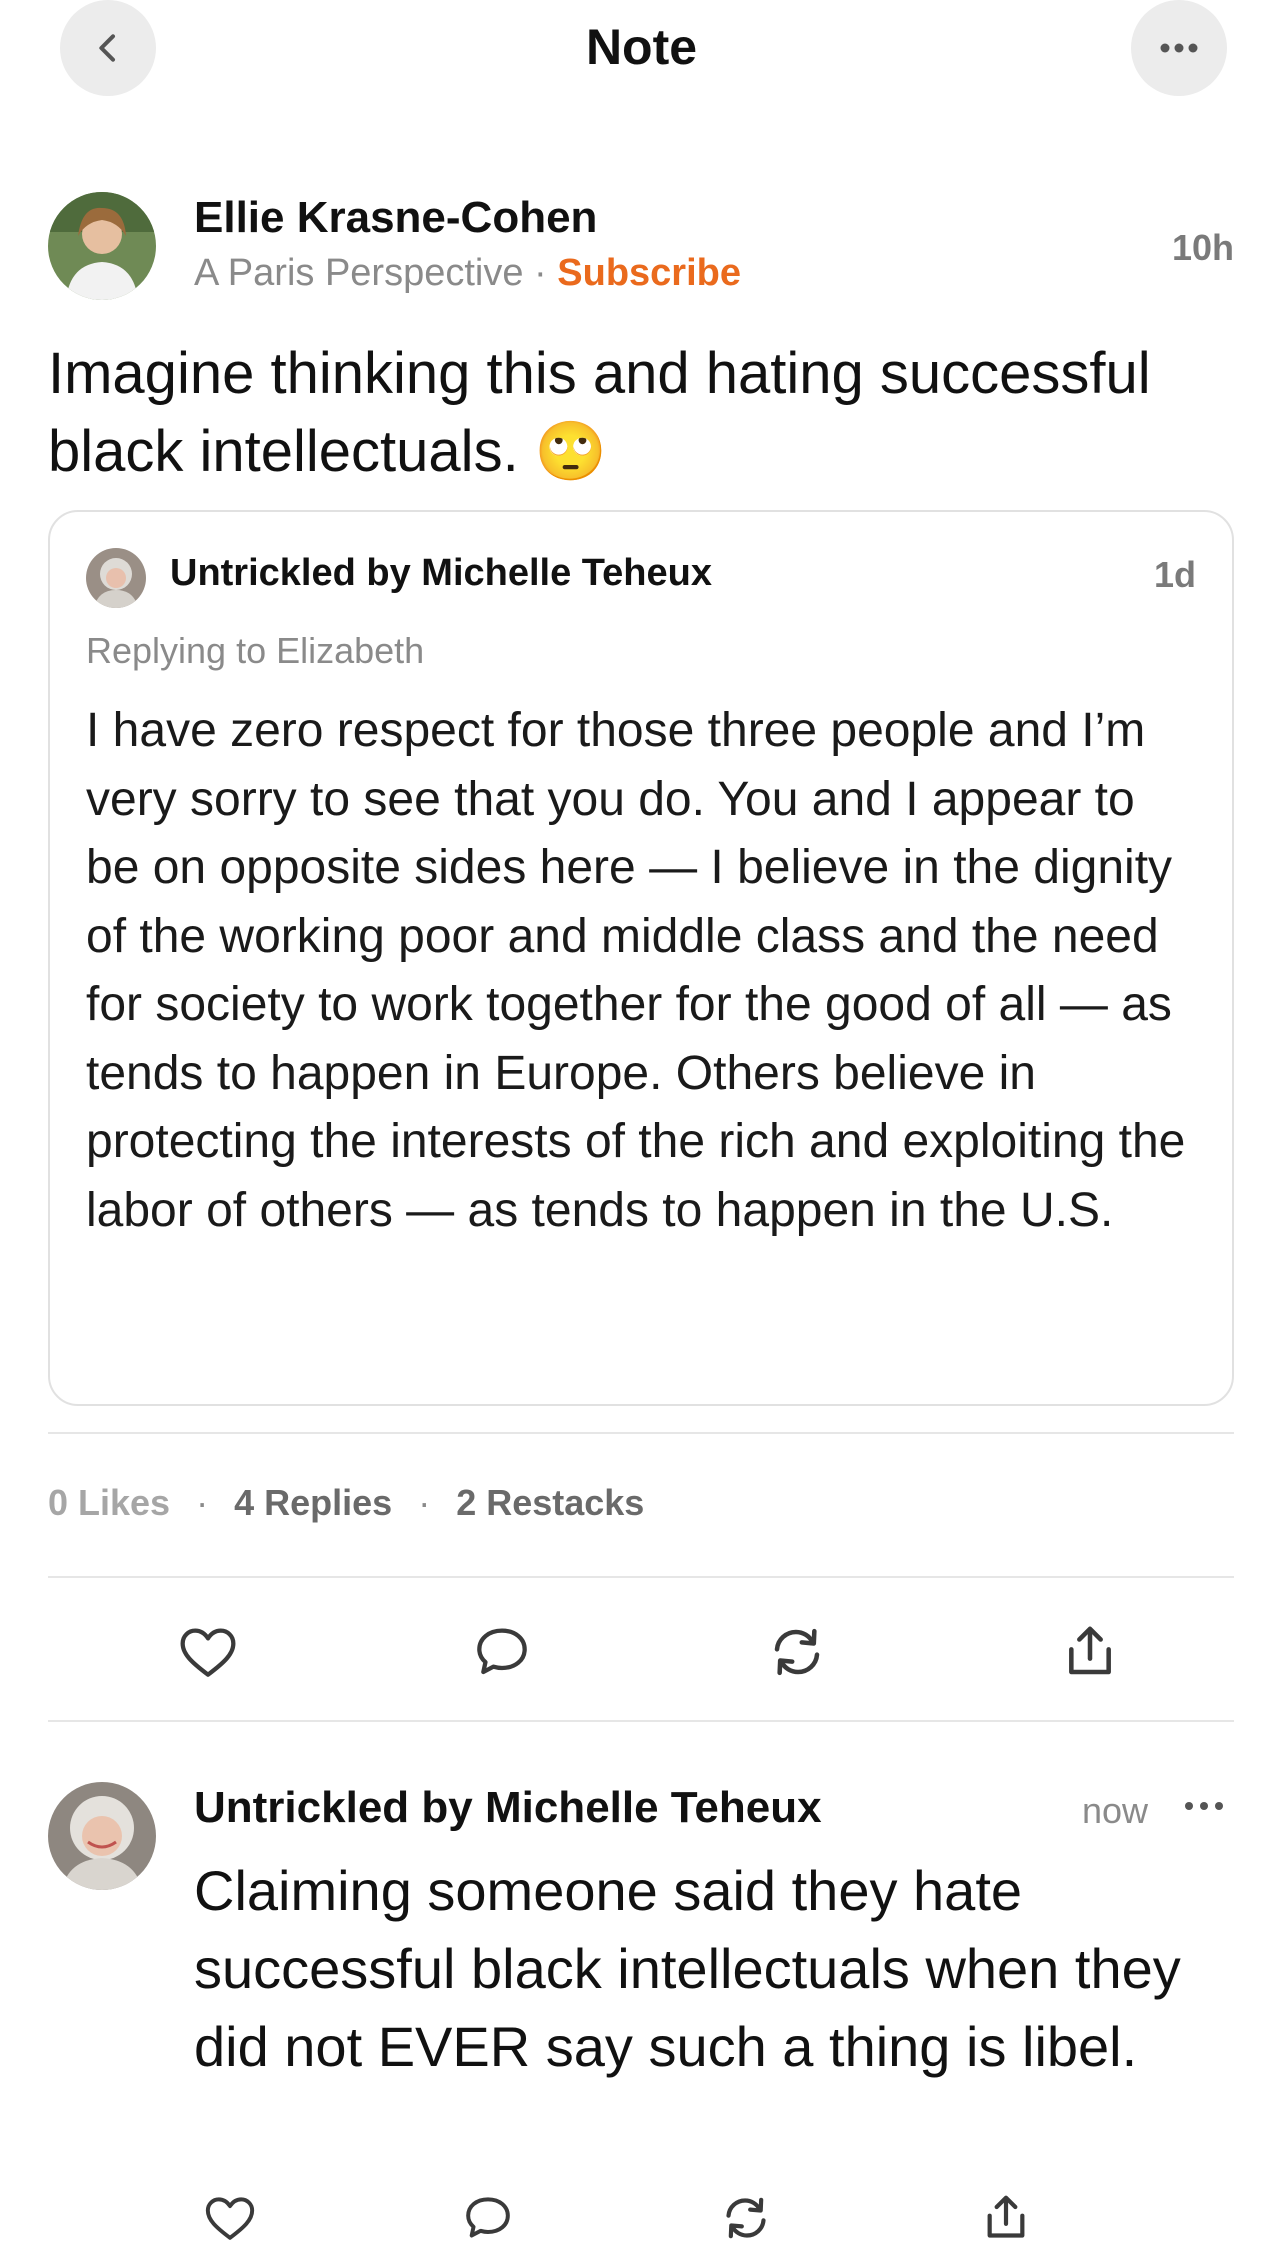 This screenshot has height=2260, width=1283. What do you see at coordinates (1174, 574) in the screenshot?
I see `quoted-timestamp: 1d` at bounding box center [1174, 574].